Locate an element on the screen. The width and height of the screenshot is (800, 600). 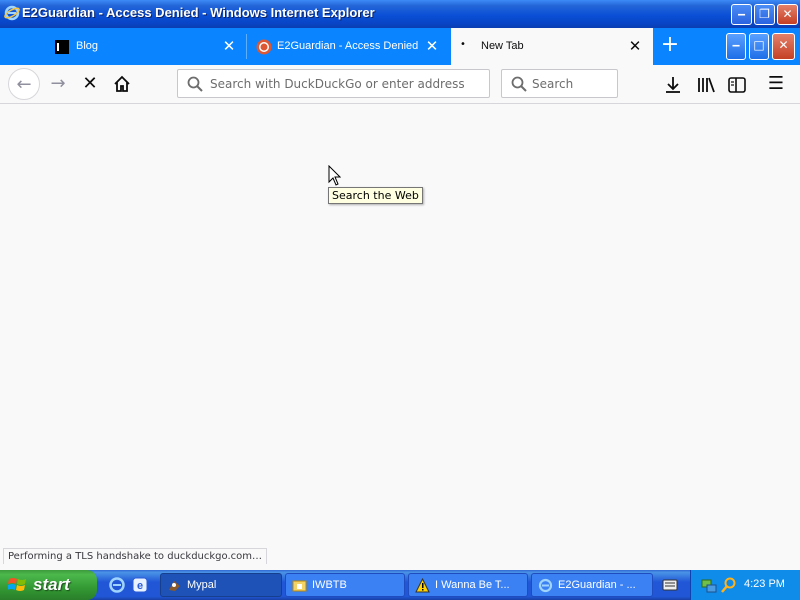
tab-new-tab: • New Tab ✕ is located at coordinates (552, 46).